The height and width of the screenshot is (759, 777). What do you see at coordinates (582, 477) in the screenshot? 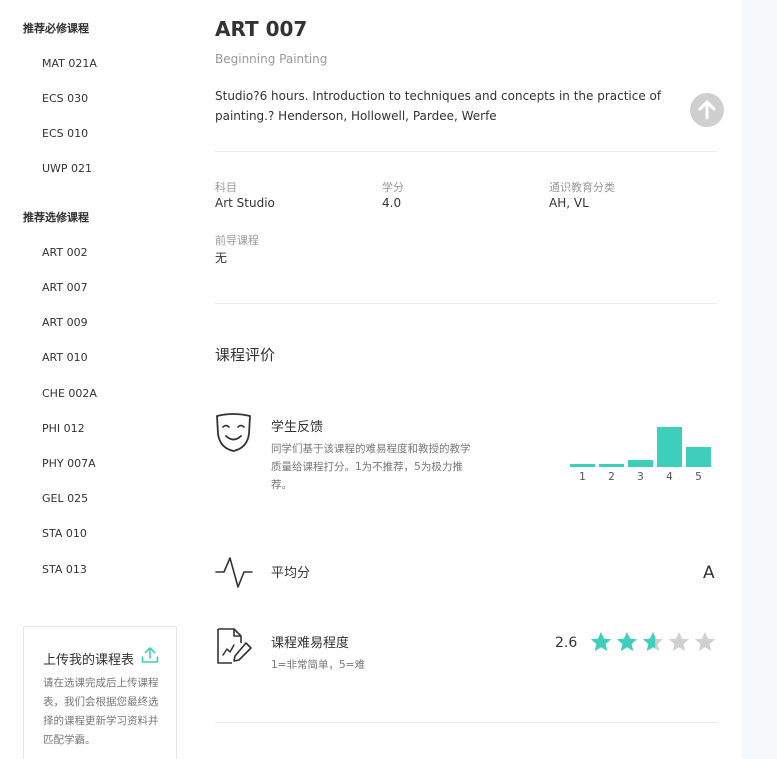
I see `histogram-label-1: 1` at bounding box center [582, 477].